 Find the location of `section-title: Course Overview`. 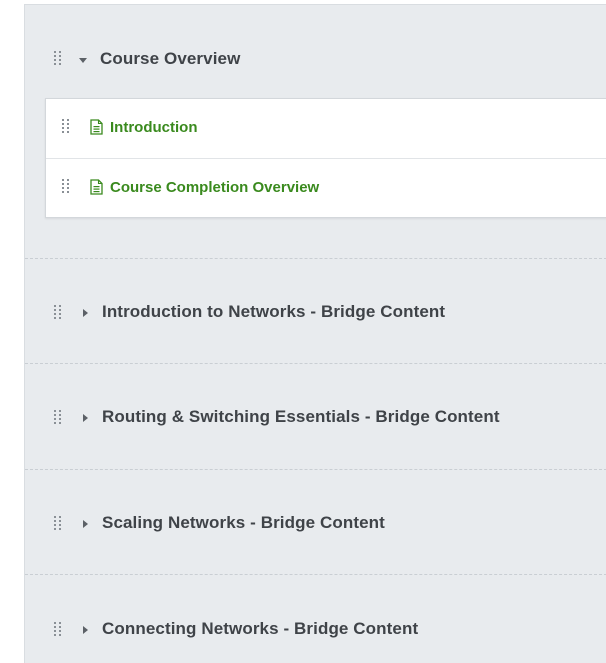

section-title: Course Overview is located at coordinates (170, 59).